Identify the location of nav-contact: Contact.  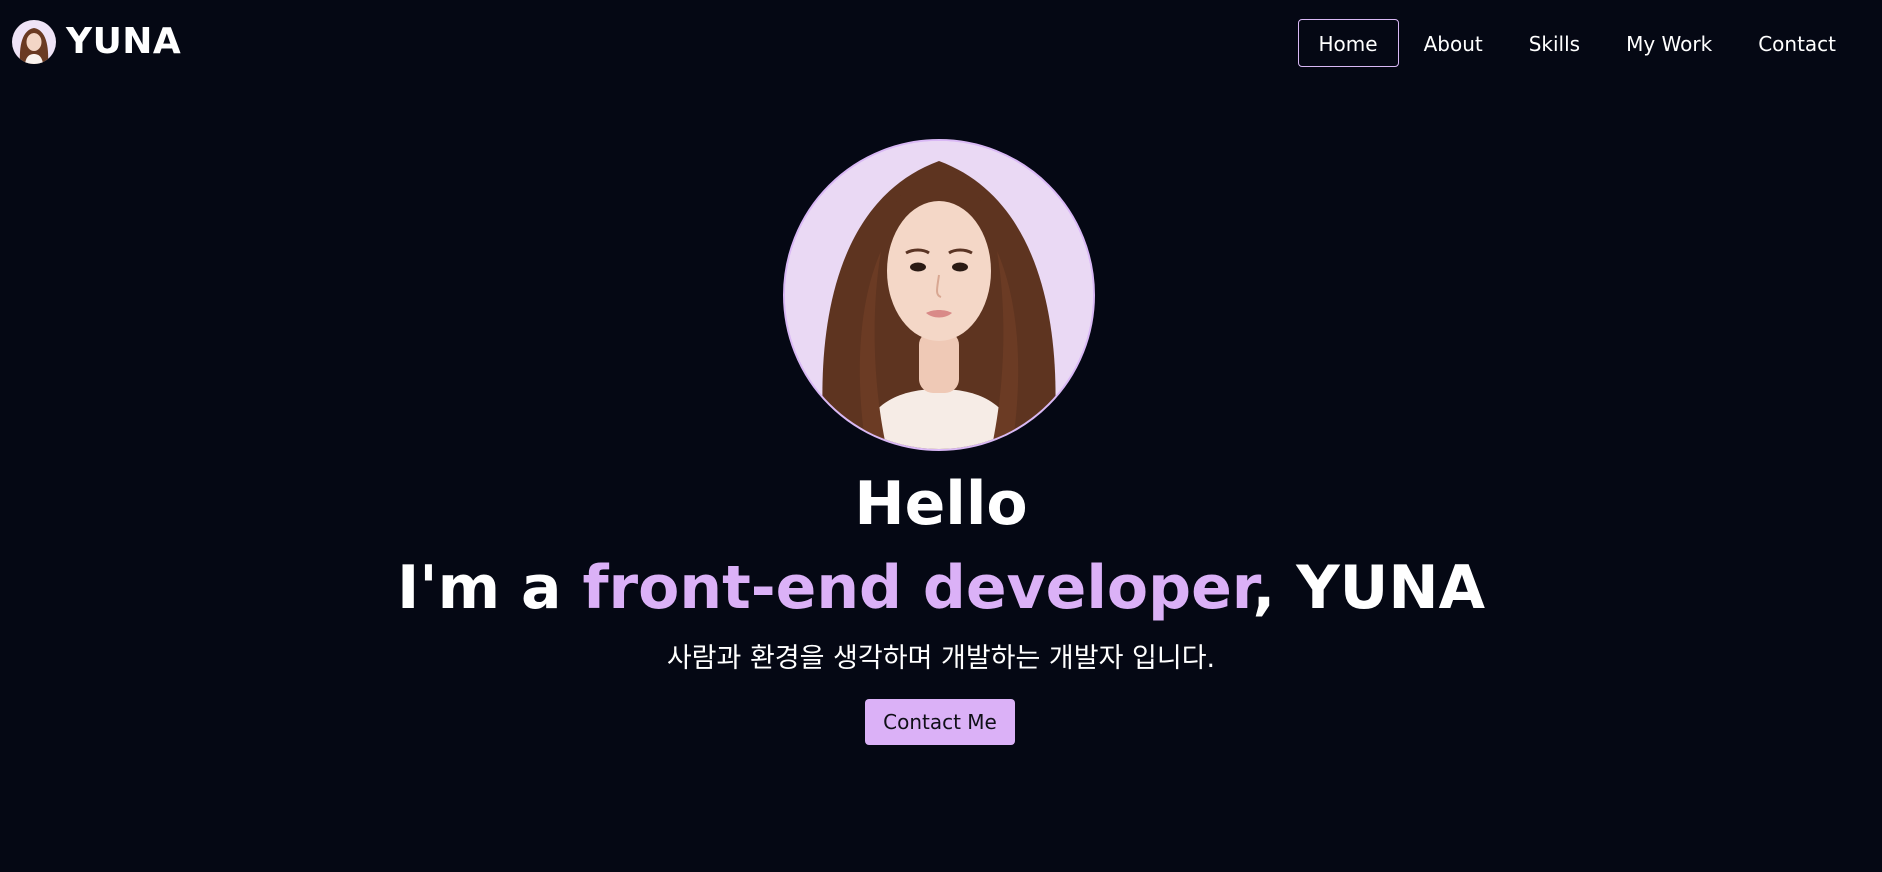
(1797, 43).